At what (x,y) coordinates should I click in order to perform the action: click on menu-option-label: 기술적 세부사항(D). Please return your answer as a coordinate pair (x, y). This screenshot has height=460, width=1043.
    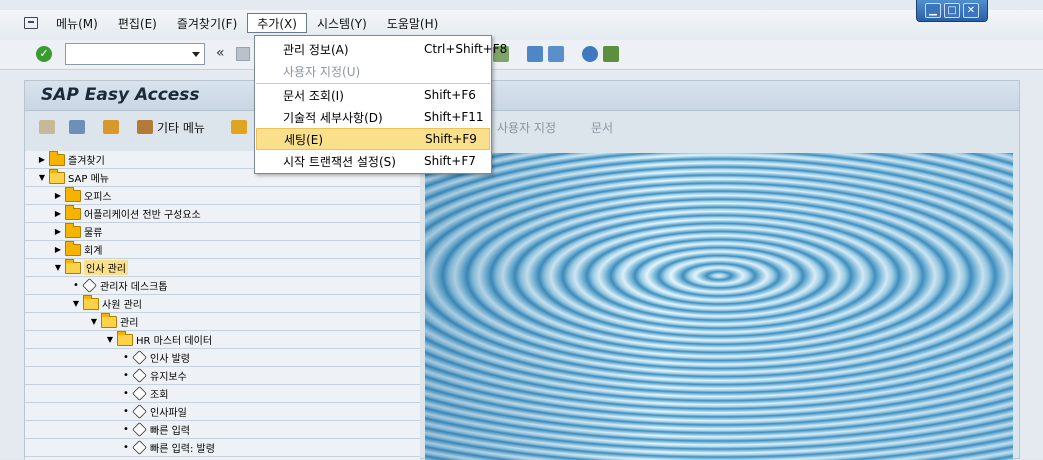
    Looking at the image, I should click on (333, 117).